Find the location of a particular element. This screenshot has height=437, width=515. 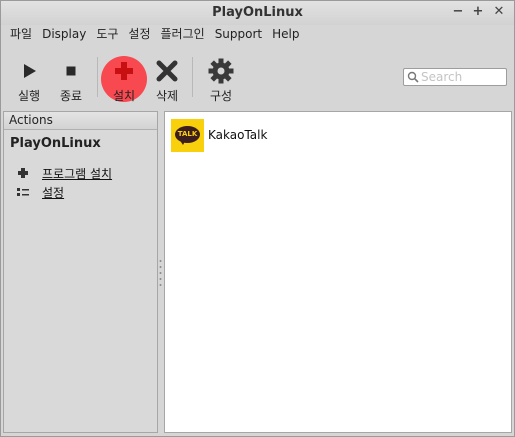

kakaotalk-icon-tail is located at coordinates (182, 141).